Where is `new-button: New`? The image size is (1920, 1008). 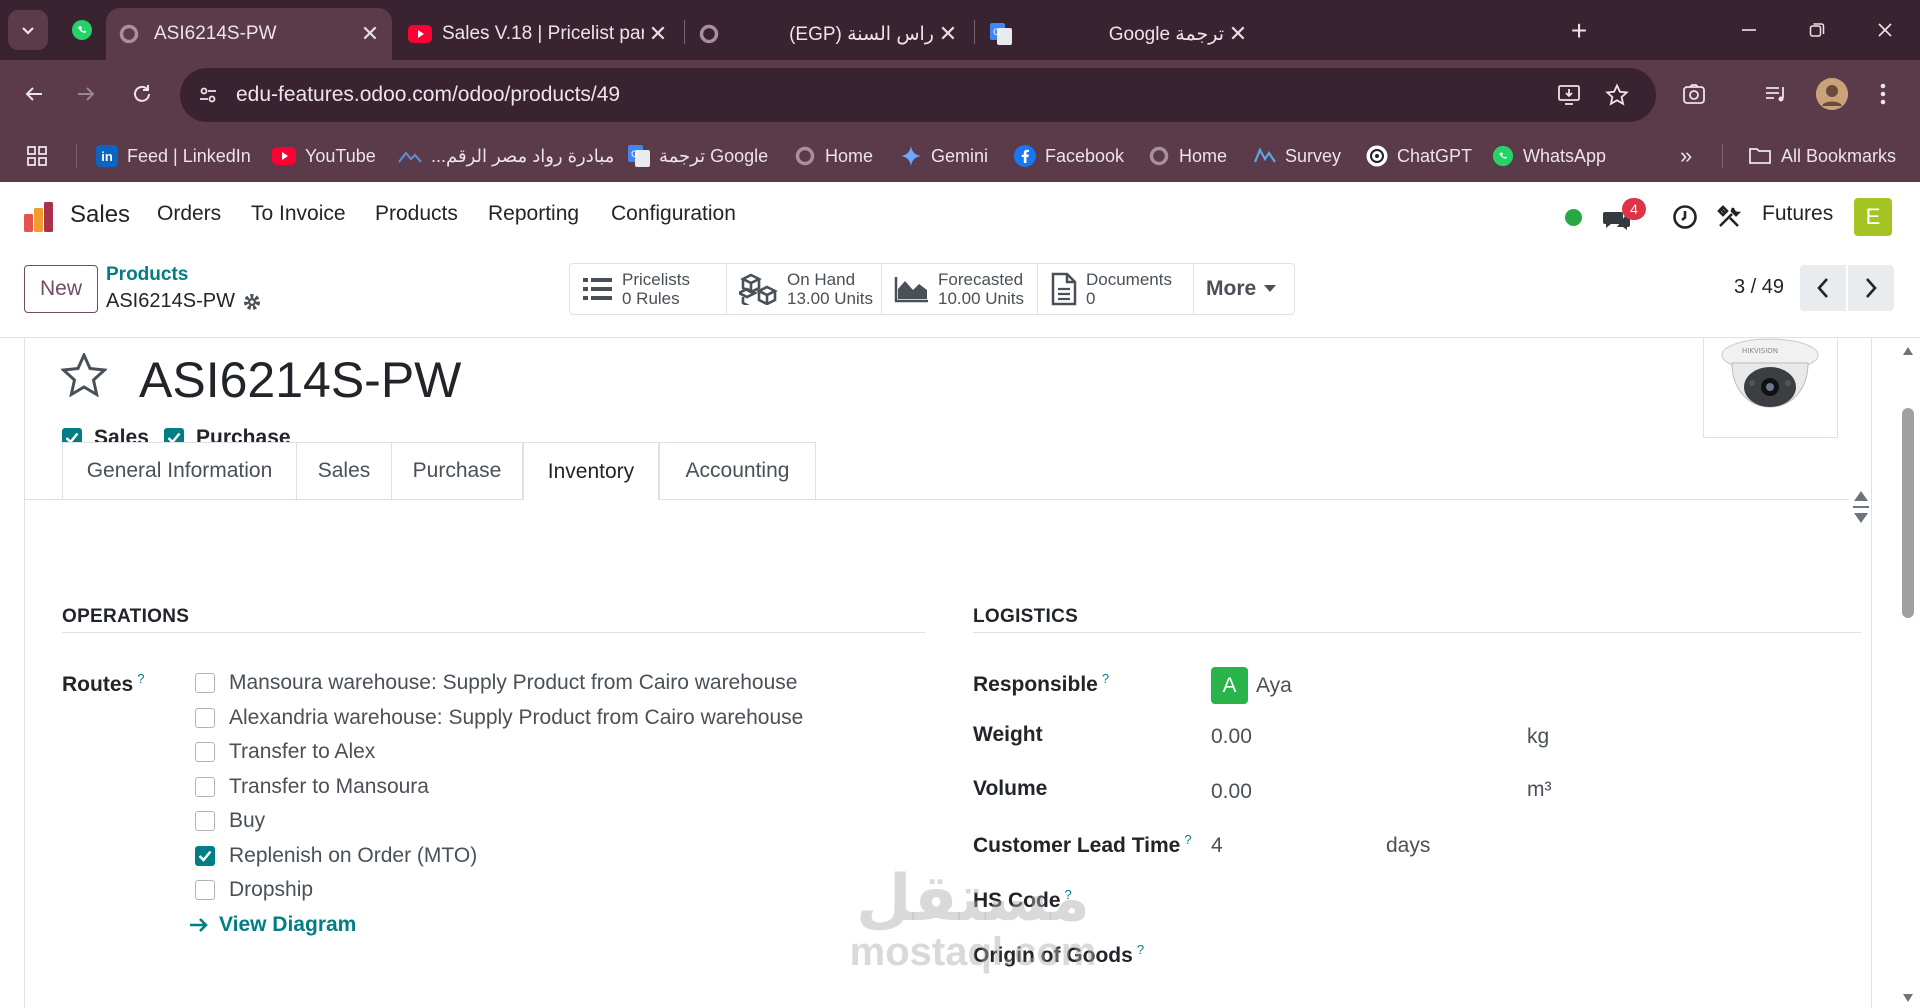 new-button: New is located at coordinates (61, 289).